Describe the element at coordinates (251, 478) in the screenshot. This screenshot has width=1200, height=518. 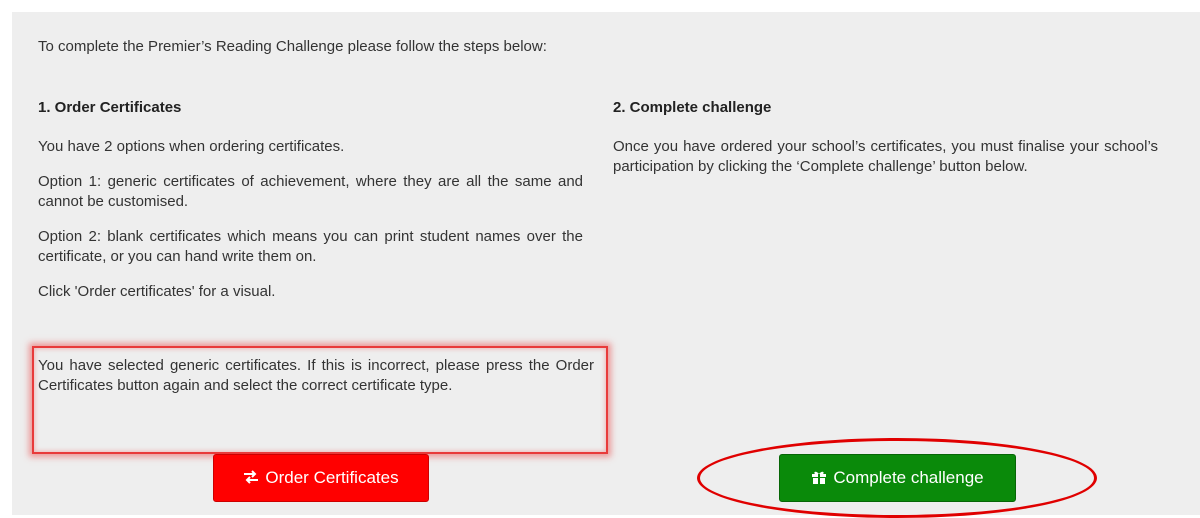
I see `exchange-arrows-icon` at that location.